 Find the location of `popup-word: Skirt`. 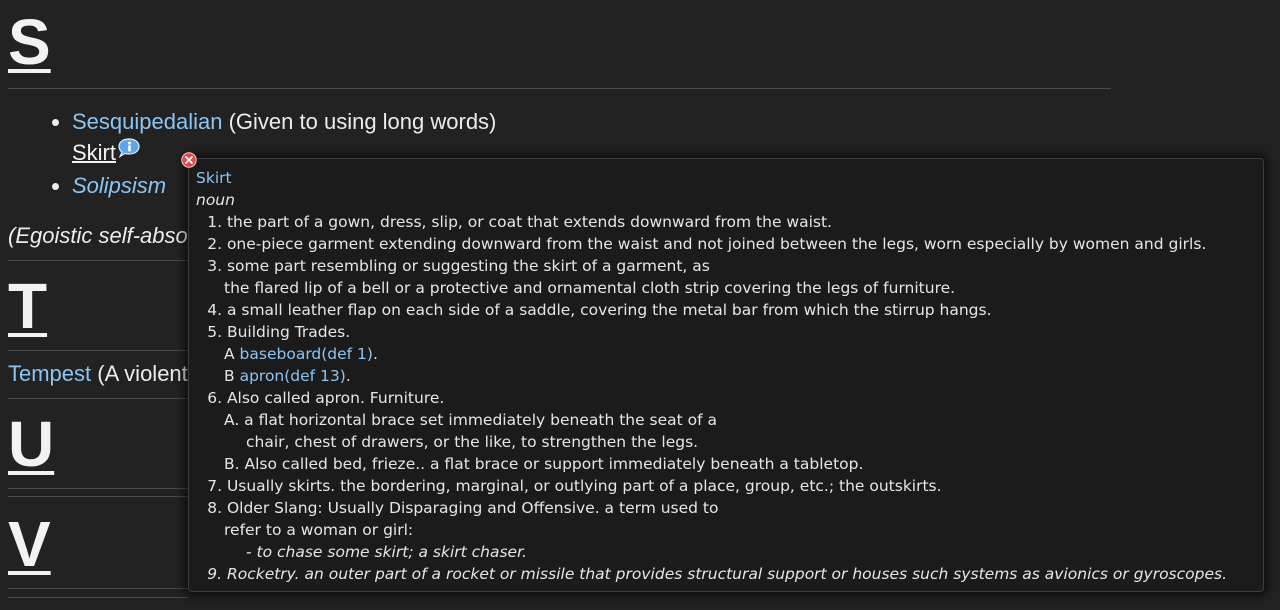

popup-word: Skirt is located at coordinates (214, 178).